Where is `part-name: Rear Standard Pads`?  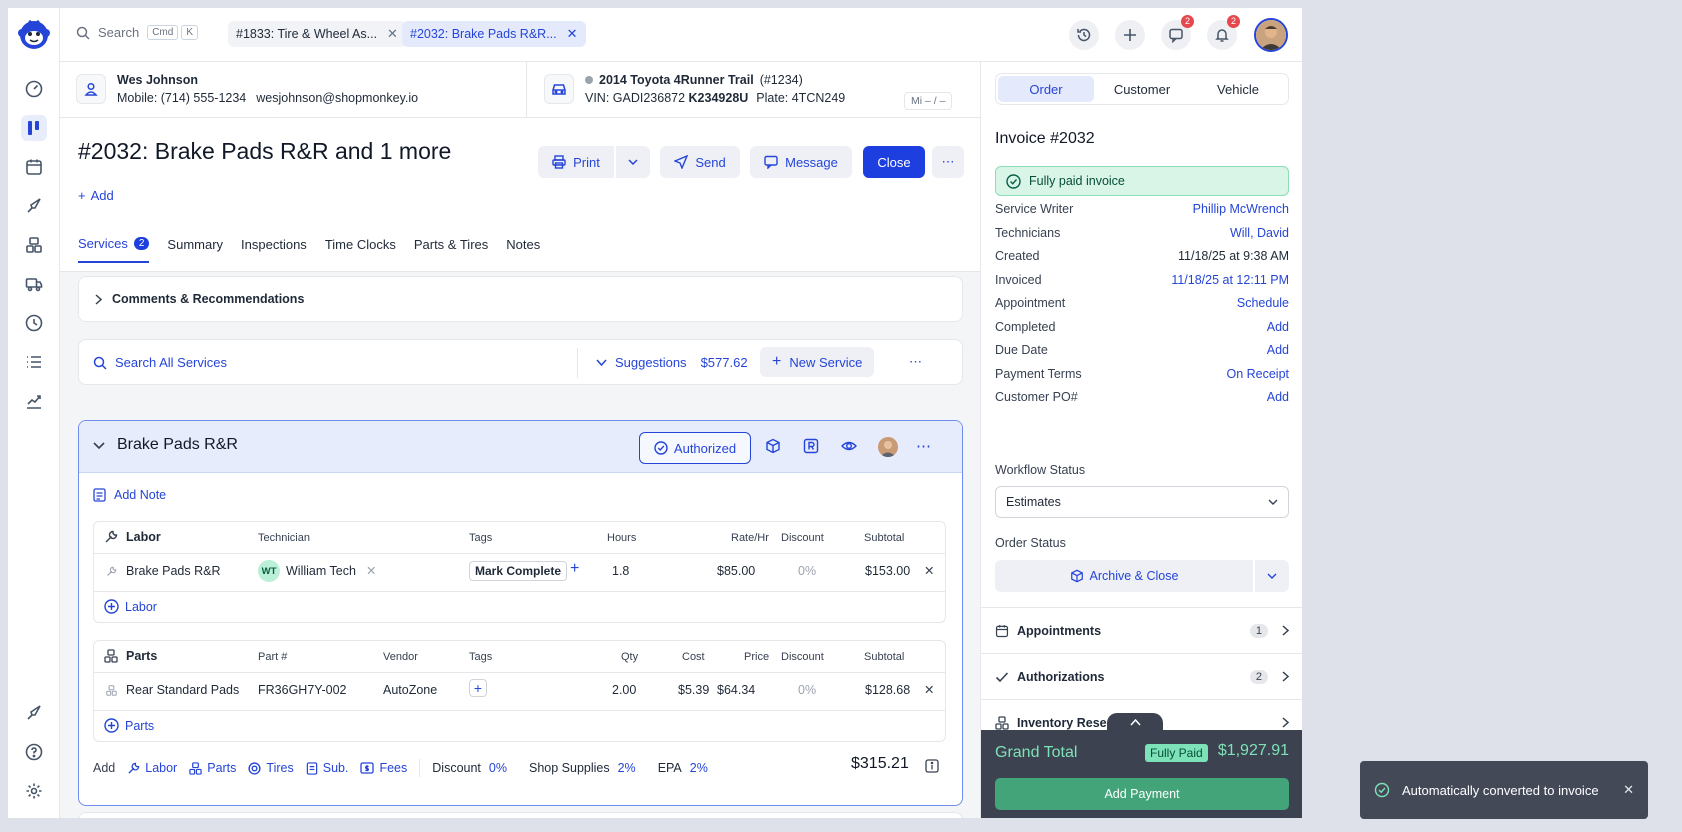
part-name: Rear Standard Pads is located at coordinates (182, 690).